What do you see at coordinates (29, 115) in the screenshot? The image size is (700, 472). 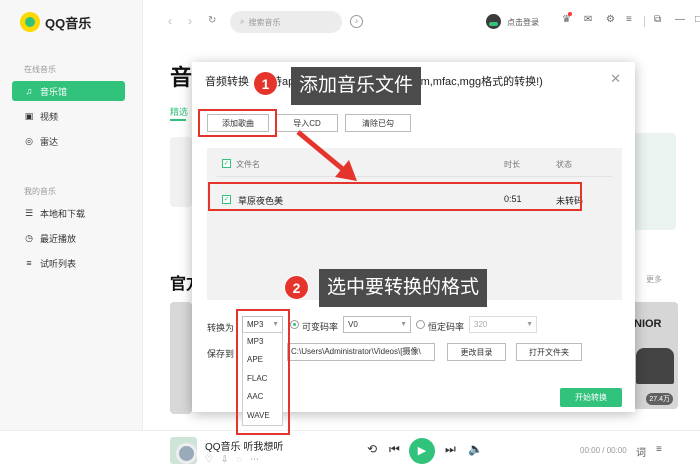 I see `video-icon: ▣` at bounding box center [29, 115].